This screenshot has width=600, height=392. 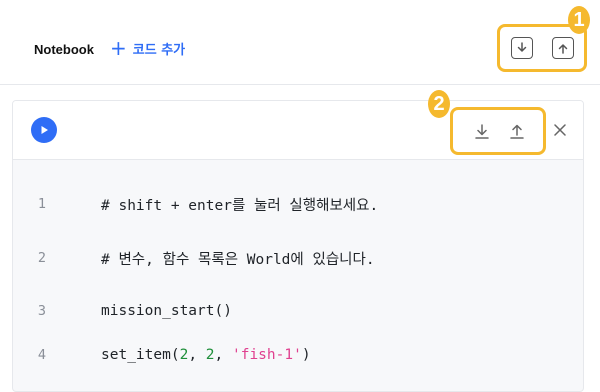 I want to click on code-paren: ), so click(x=306, y=355).